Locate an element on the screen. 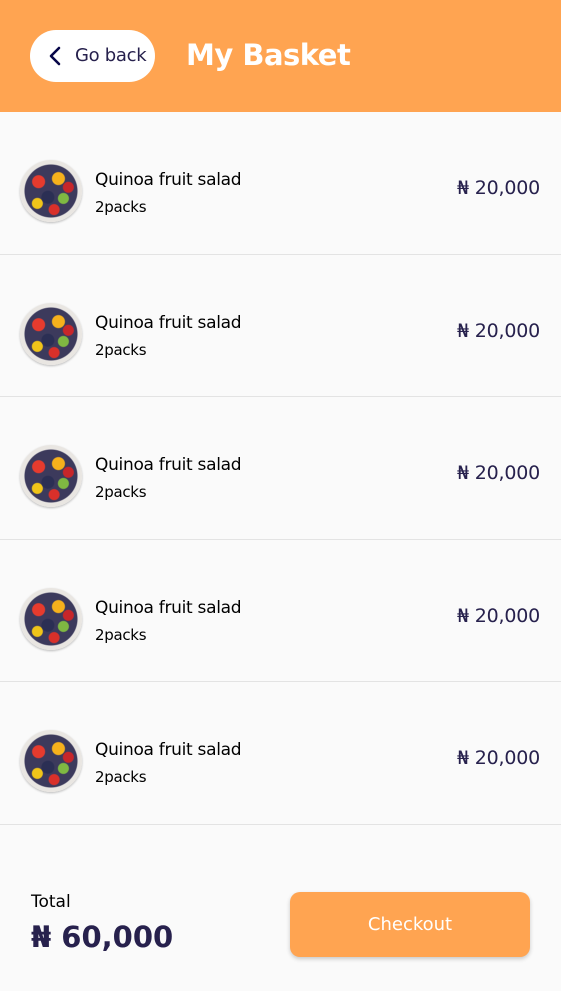 The width and height of the screenshot is (561, 991). go-back-button: Go back is located at coordinates (92, 56).